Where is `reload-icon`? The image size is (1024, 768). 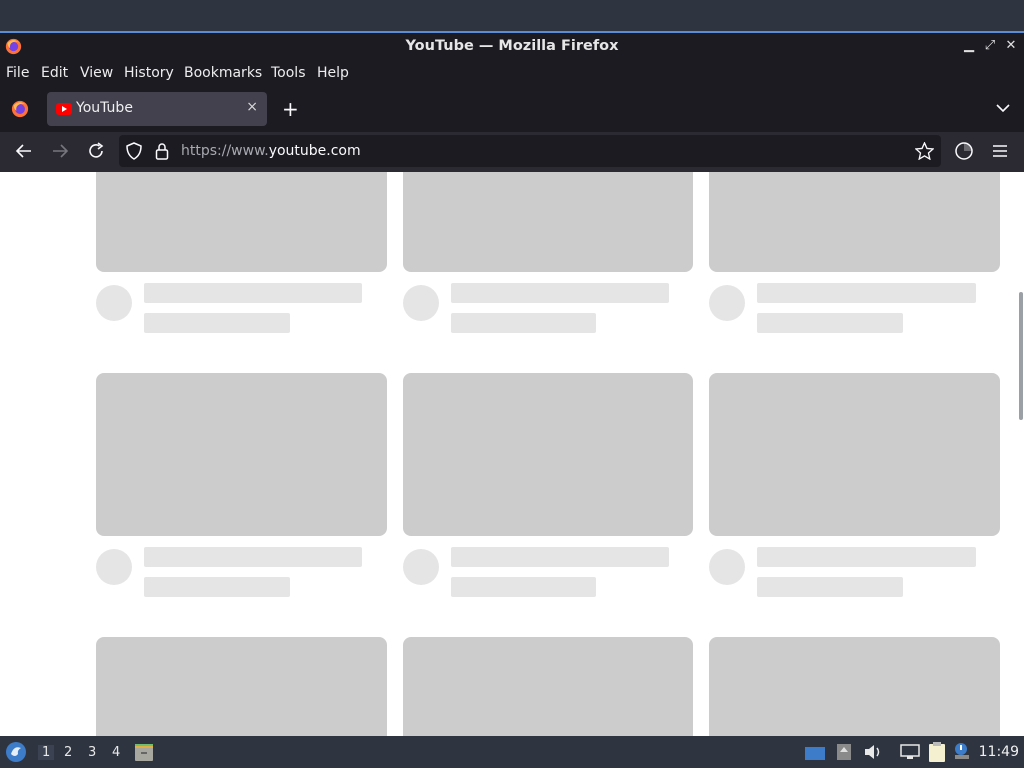 reload-icon is located at coordinates (96, 151).